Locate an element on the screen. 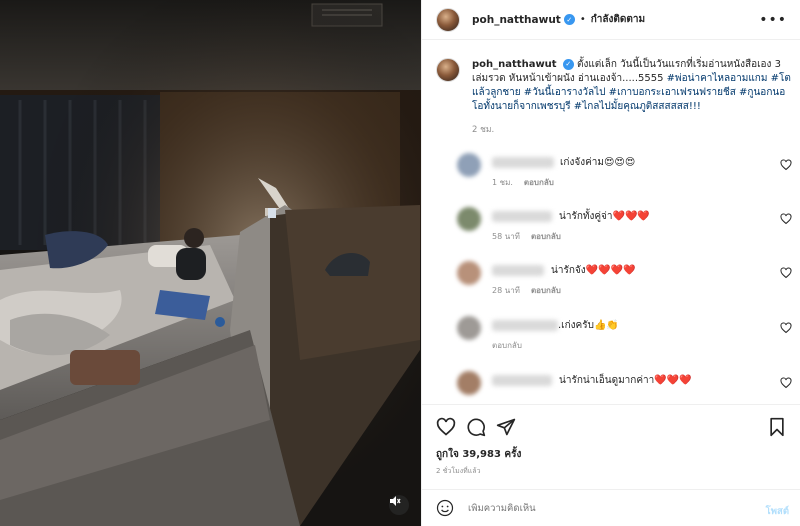 The height and width of the screenshot is (526, 800). share-direct-icon is located at coordinates (506, 427).